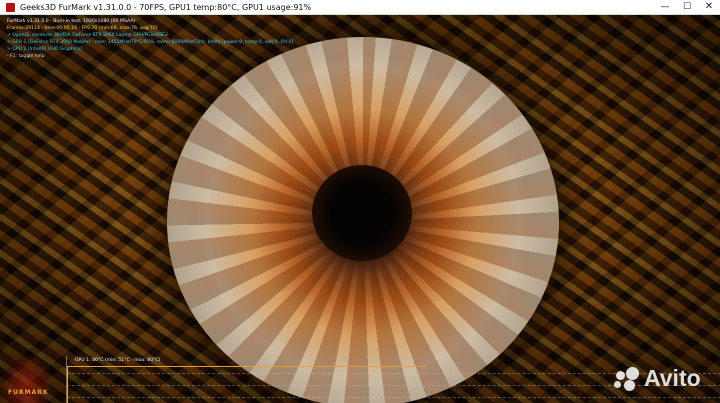 This screenshot has height=403, width=720. I want to click on avito-watermark-text: Avito, so click(672, 378).